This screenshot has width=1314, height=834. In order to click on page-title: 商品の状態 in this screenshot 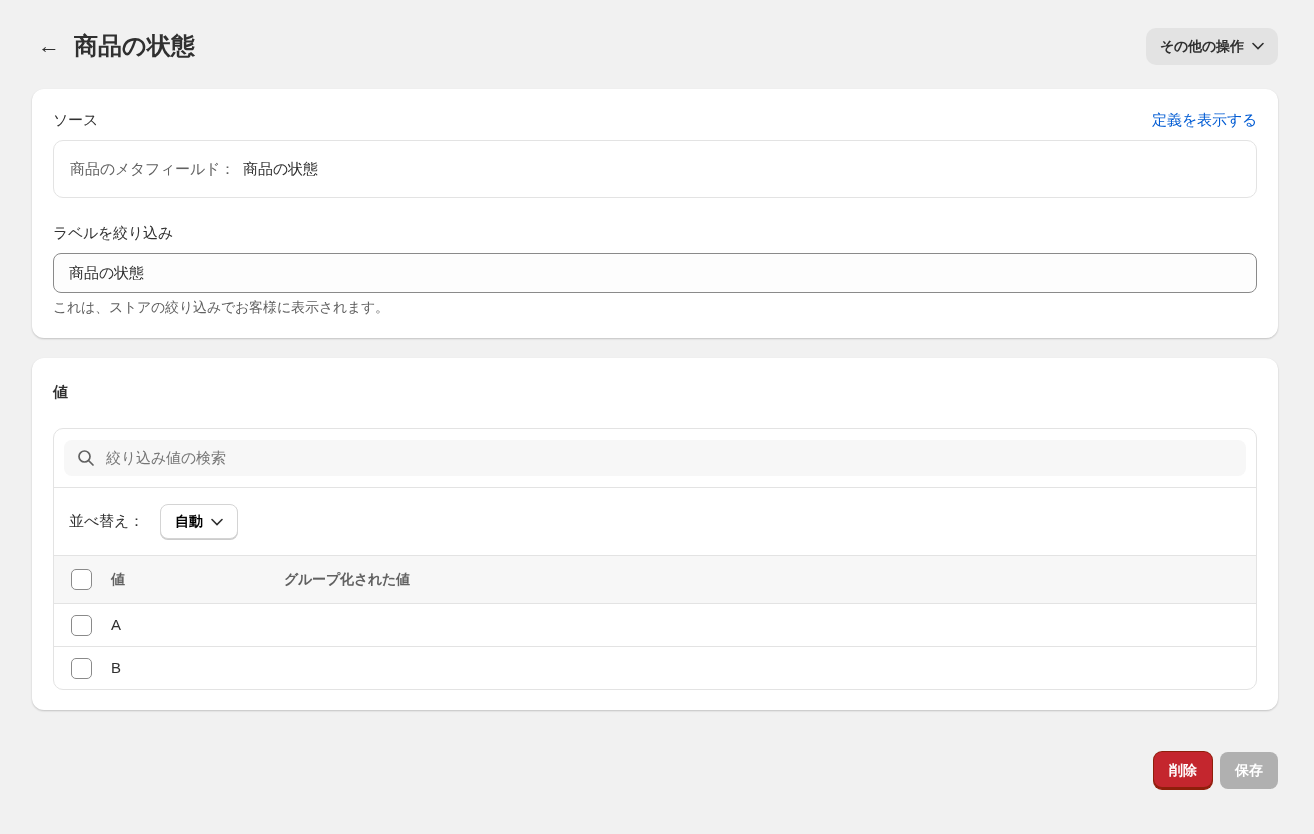, I will do `click(134, 46)`.